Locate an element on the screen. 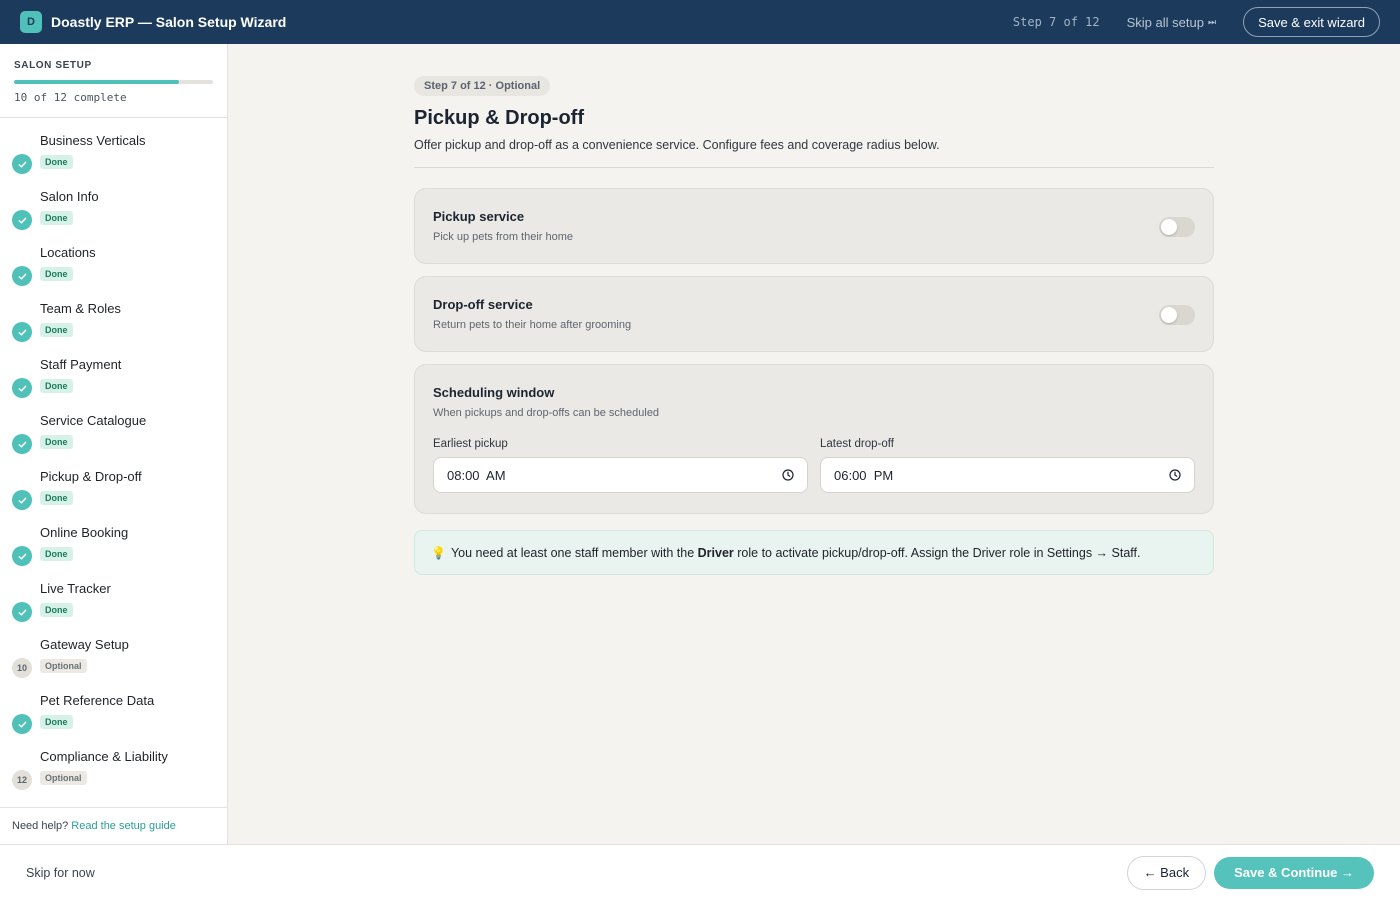  sidebar-step-pickup-and-drop-off: Pickup & Drop-off Done is located at coordinates (113, 492).